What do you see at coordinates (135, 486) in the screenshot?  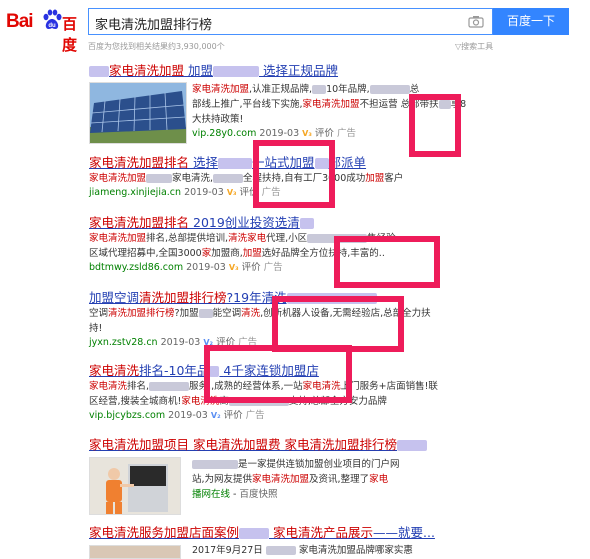 I see `cleaning-worker-thumbnail` at bounding box center [135, 486].